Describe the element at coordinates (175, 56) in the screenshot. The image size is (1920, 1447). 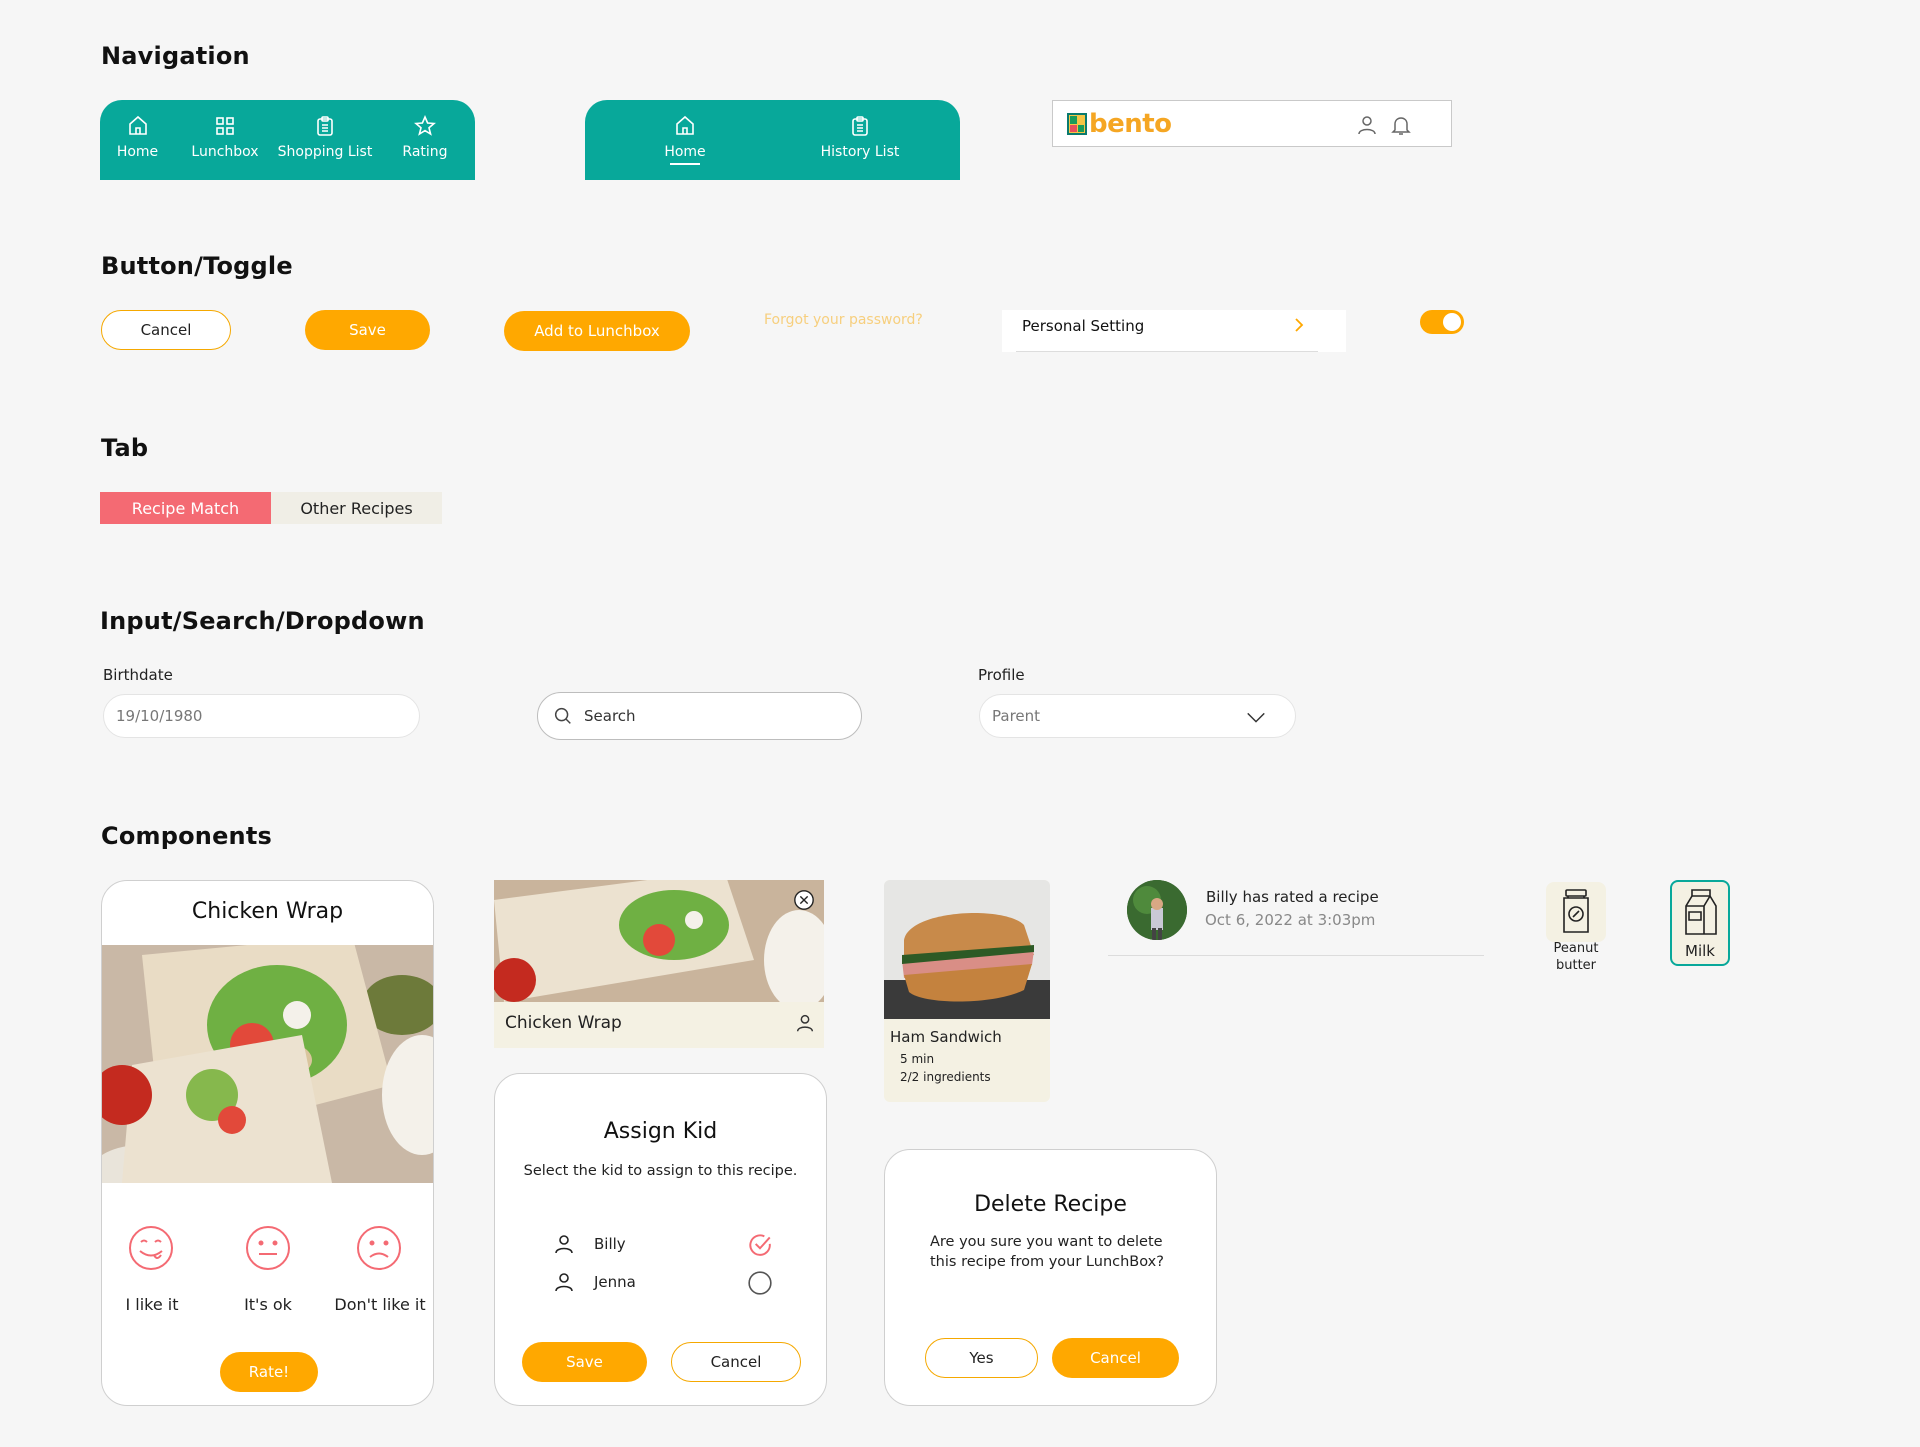
I see `section-title-navigation: Navigation` at that location.